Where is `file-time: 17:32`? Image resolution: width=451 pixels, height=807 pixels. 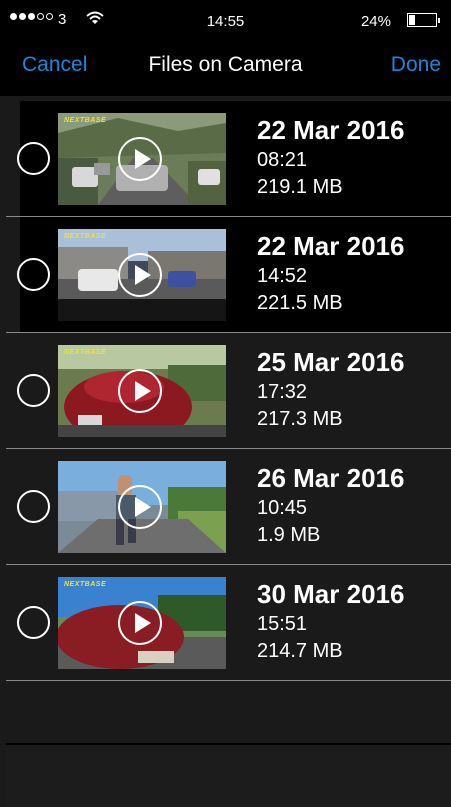 file-time: 17:32 is located at coordinates (282, 392).